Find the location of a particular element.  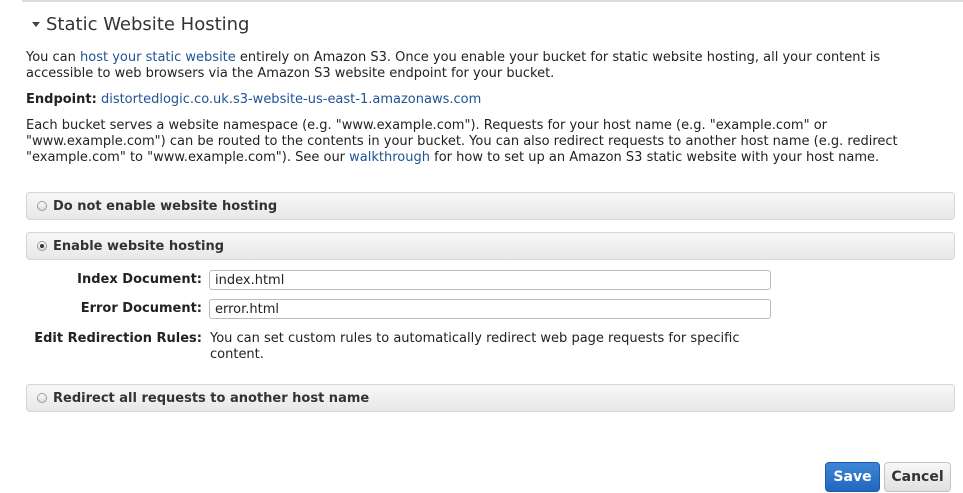

cancel-button: Cancel is located at coordinates (917, 477).